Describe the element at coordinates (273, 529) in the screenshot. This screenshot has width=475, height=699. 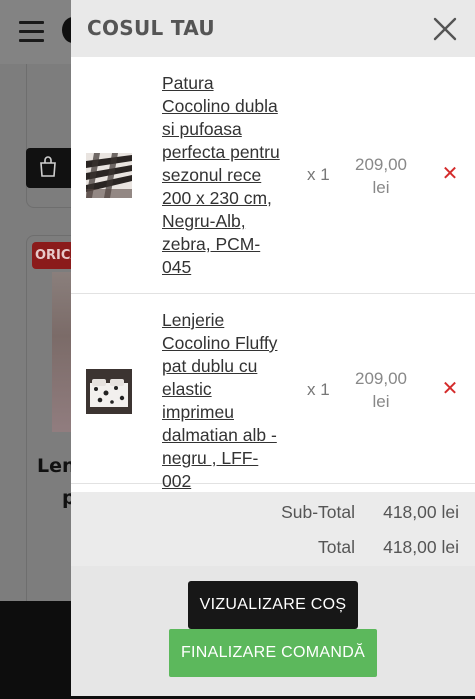
I see `cart-totals: Sub-Total 418,00 lei Total 418,00 lei` at that location.